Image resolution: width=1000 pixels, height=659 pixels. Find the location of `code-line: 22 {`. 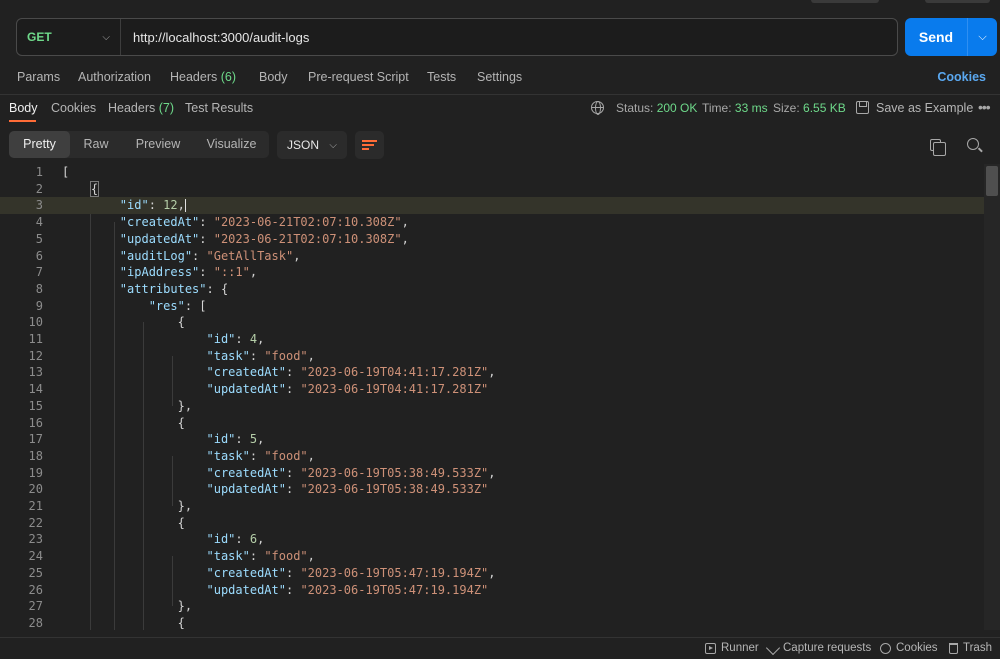

code-line: 22 { is located at coordinates (492, 523).